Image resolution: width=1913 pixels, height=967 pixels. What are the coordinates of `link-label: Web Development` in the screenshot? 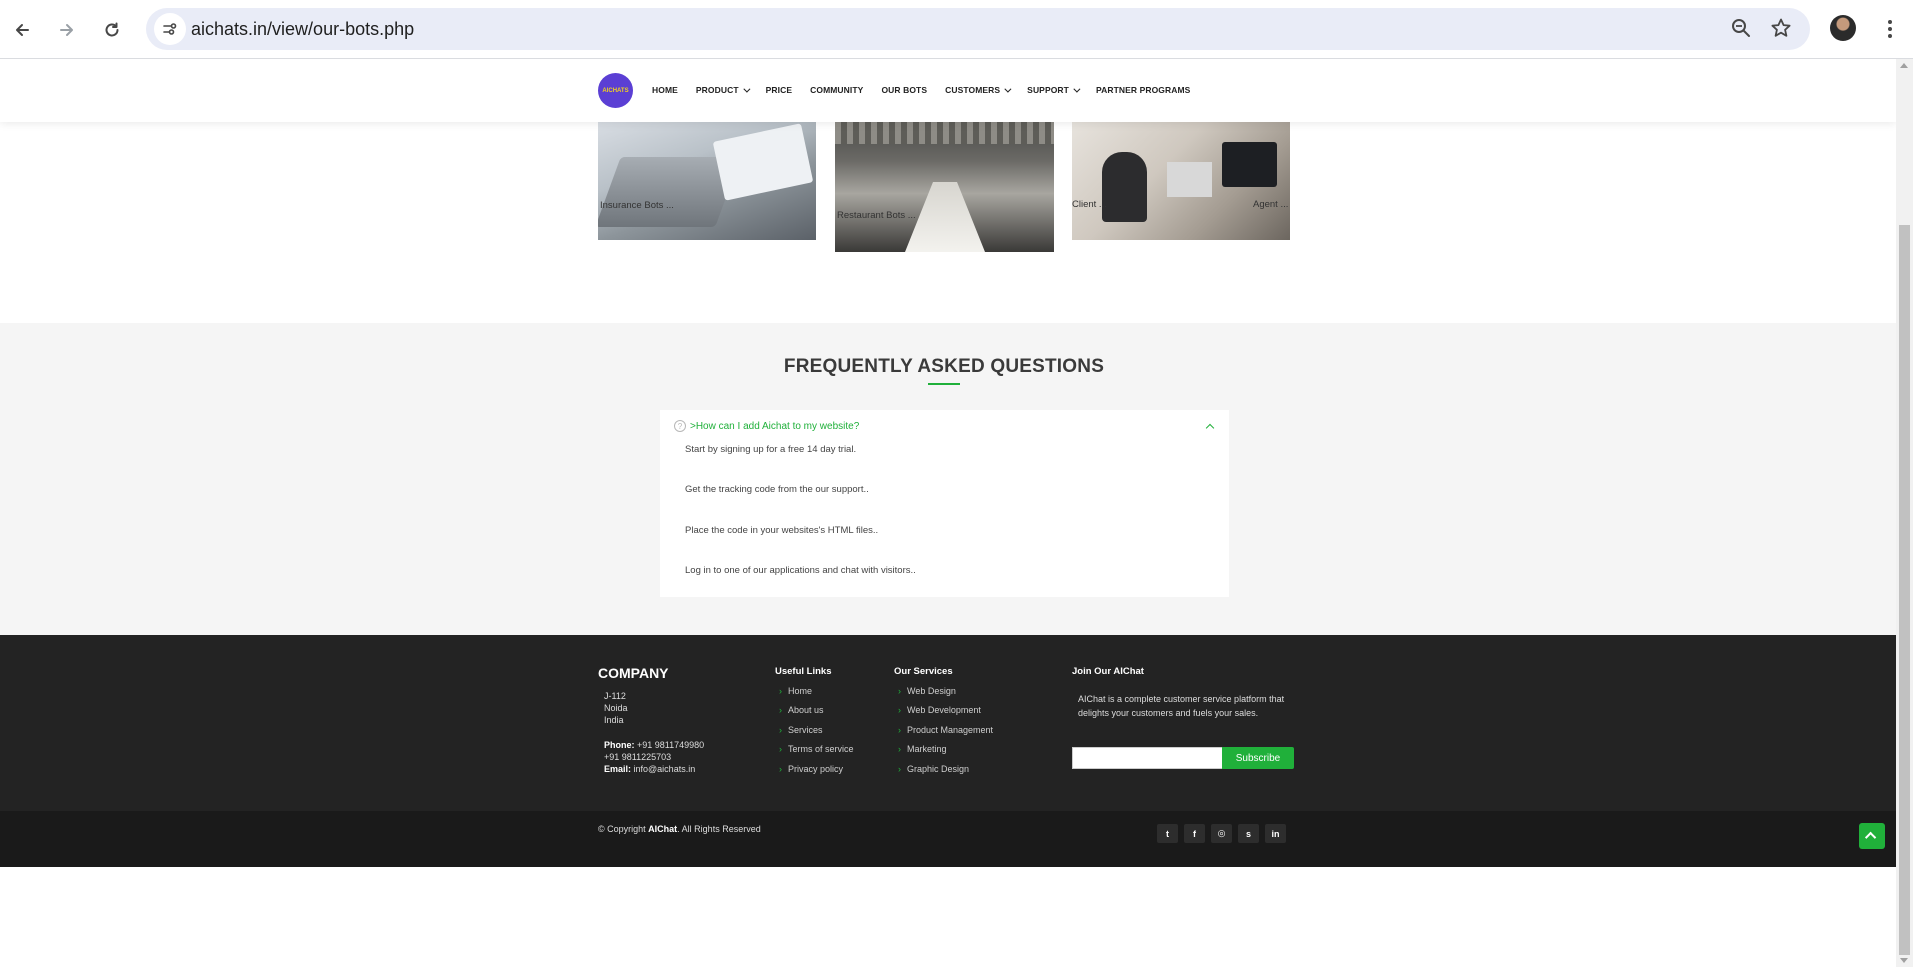 It's located at (944, 710).